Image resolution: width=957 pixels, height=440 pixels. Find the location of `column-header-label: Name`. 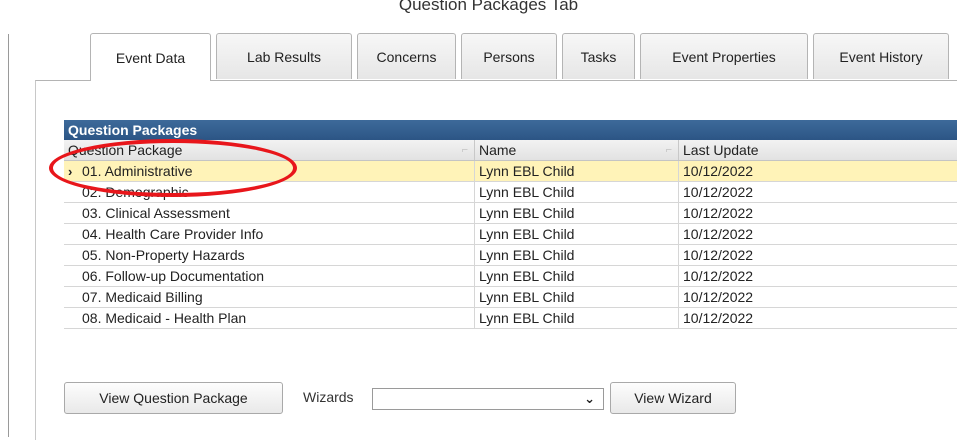

column-header-label: Name is located at coordinates (498, 150).